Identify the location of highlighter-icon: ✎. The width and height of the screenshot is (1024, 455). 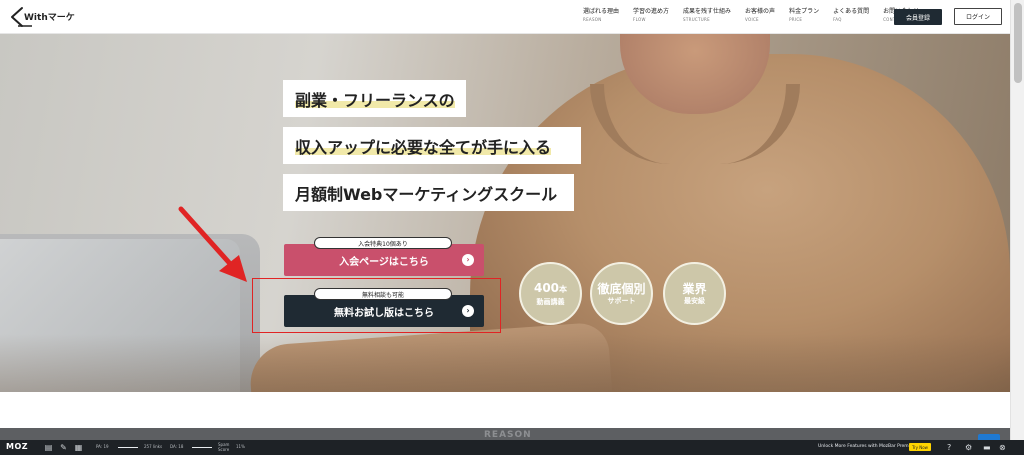
(63, 447).